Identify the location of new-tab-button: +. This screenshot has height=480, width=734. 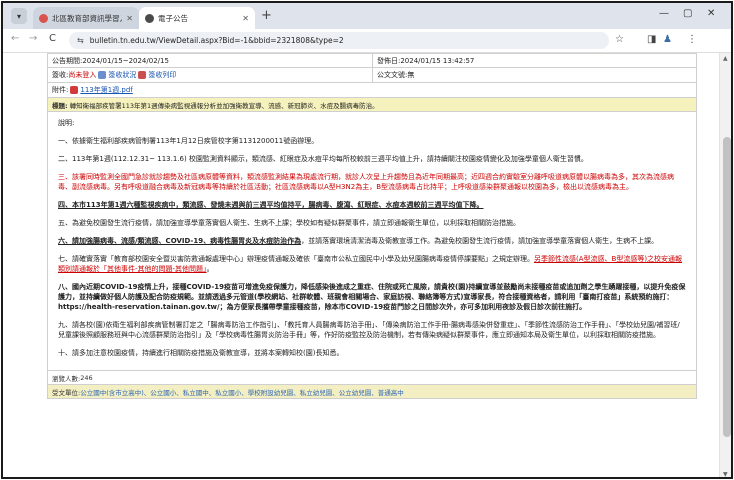
(266, 15).